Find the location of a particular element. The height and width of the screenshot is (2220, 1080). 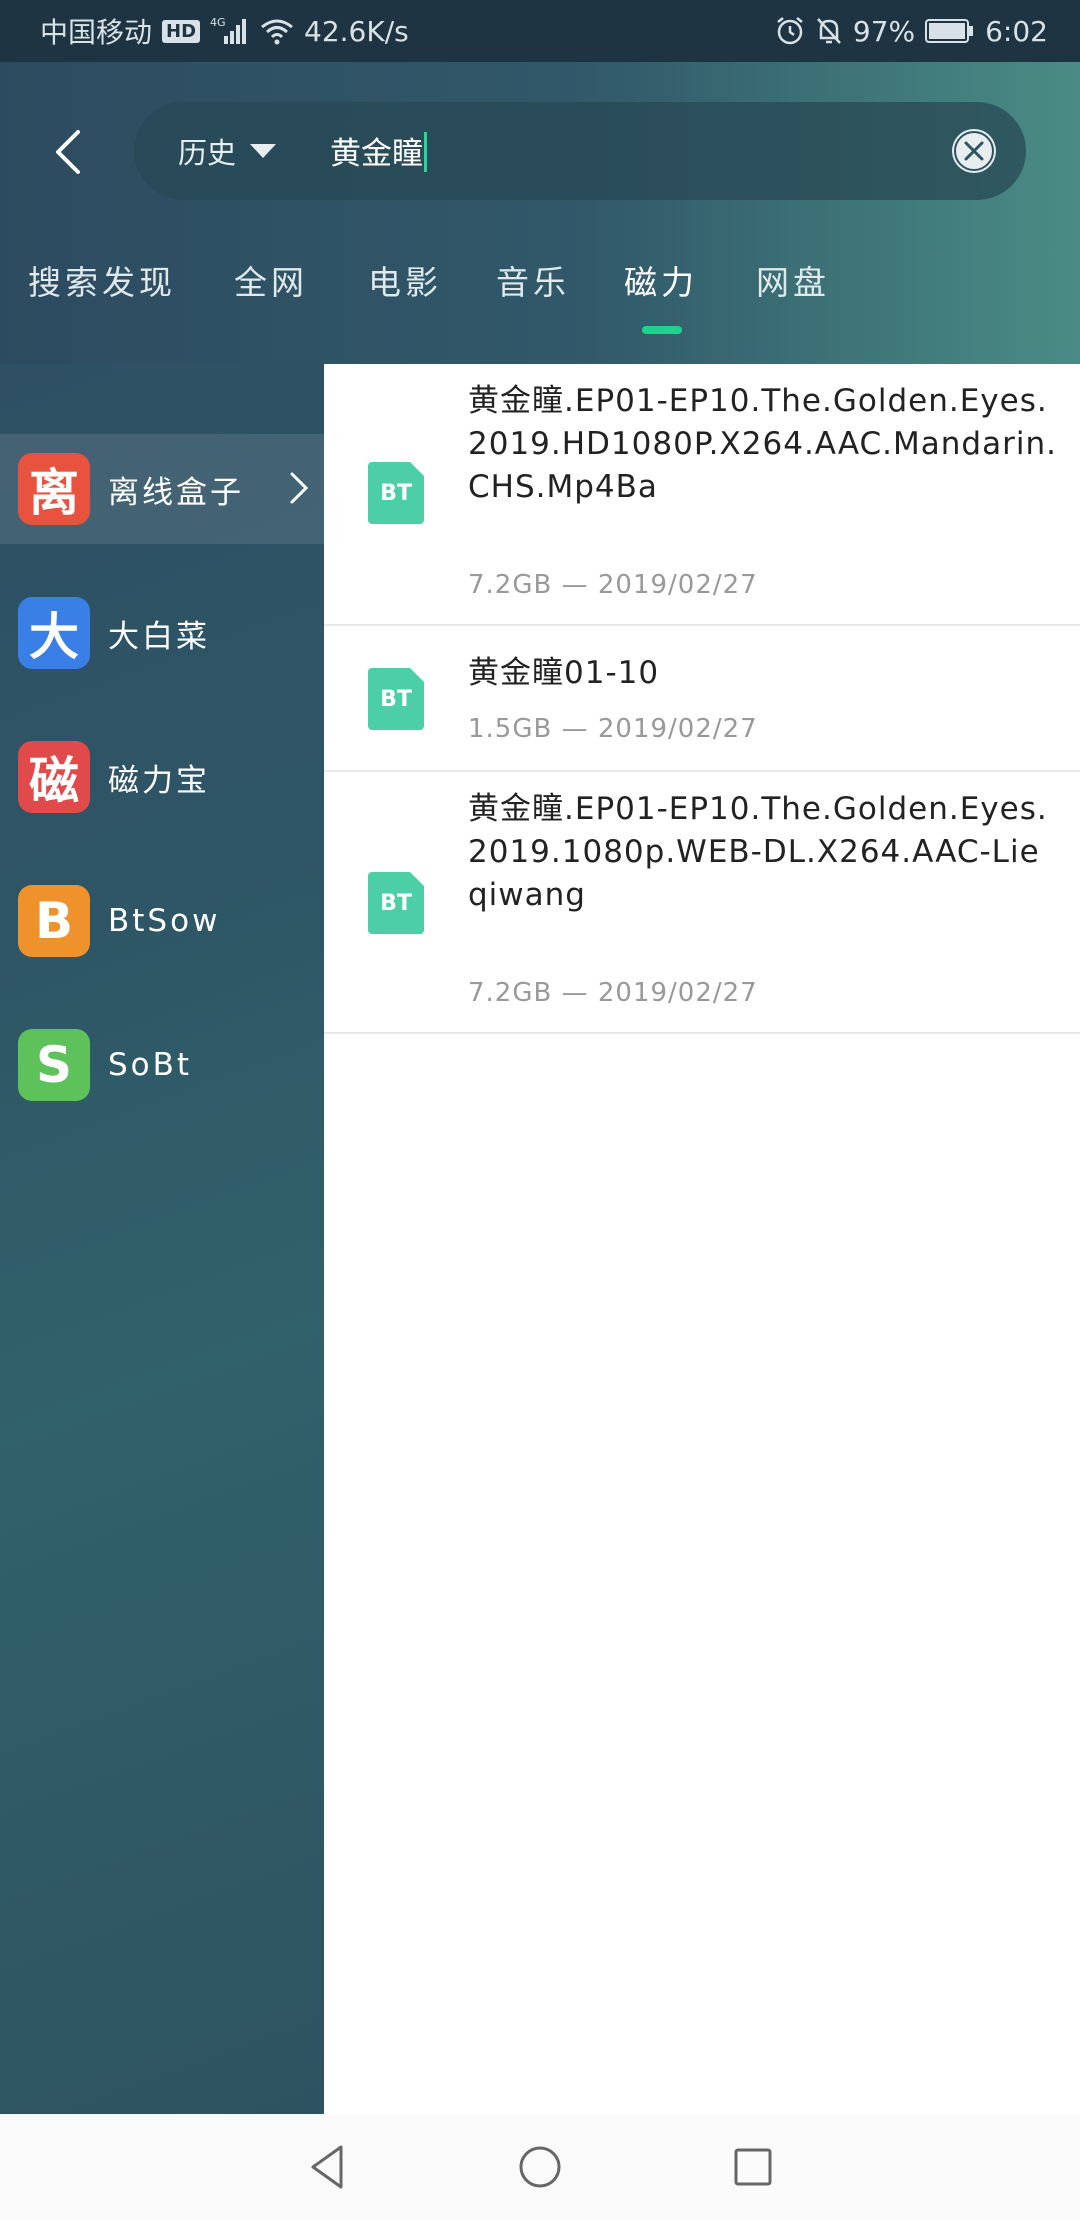

battery-icon is located at coordinates (950, 31).